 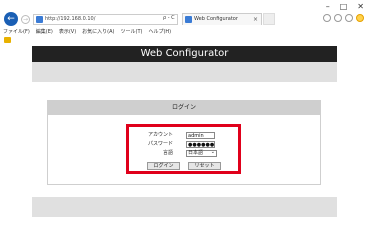 What do you see at coordinates (212, 152) in the screenshot?
I see `chevron-down-icon: ⌄` at bounding box center [212, 152].